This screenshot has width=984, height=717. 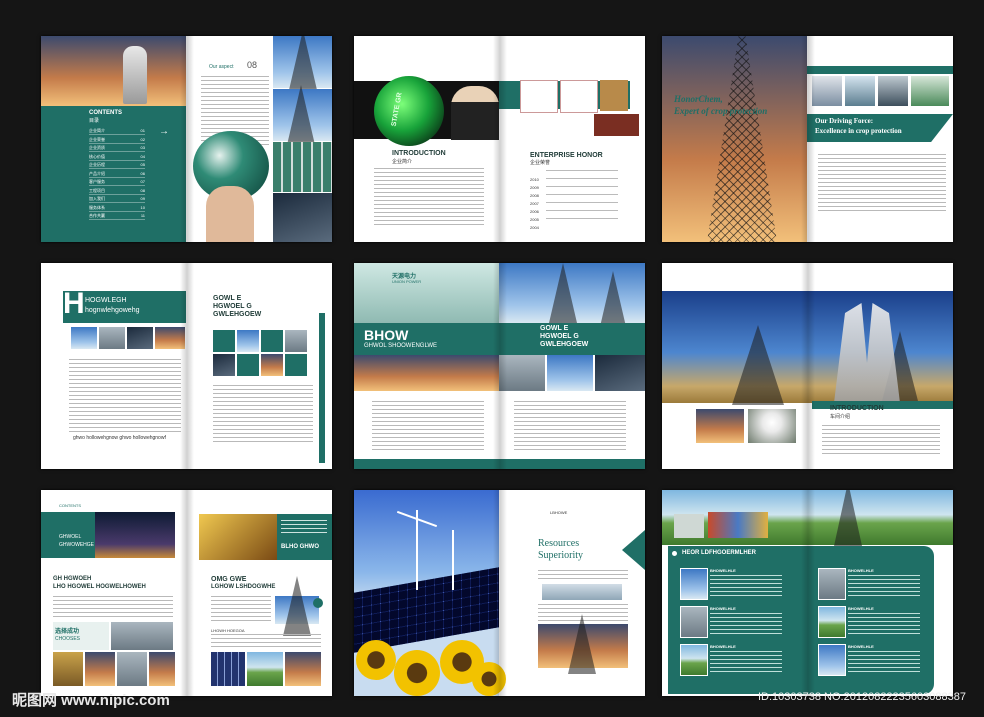 I want to click on toc-item: 企业简介 01, so click(x=117, y=131).